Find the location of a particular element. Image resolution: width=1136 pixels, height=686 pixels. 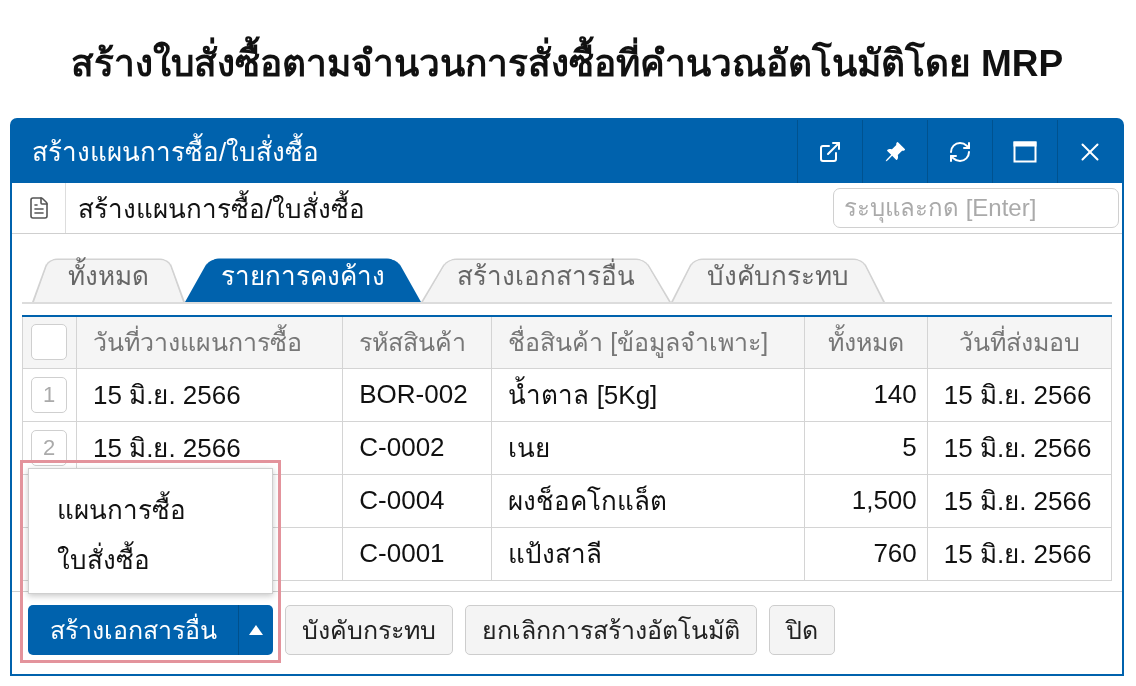

table-cell: แป้งสาลี is located at coordinates (648, 553).